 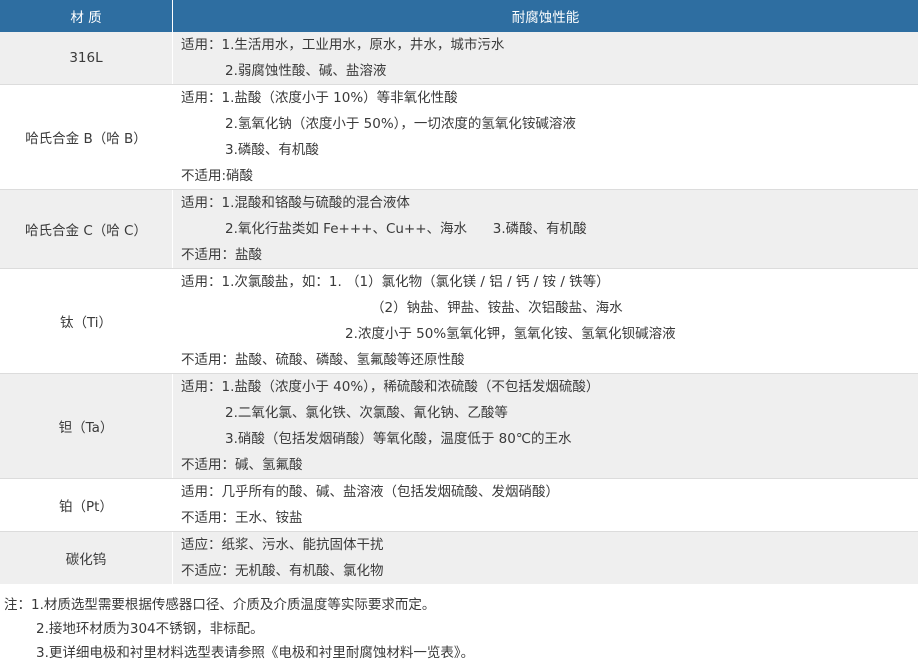 What do you see at coordinates (242, 518) in the screenshot?
I see `property-line: 不适用：王水、铵盐` at bounding box center [242, 518].